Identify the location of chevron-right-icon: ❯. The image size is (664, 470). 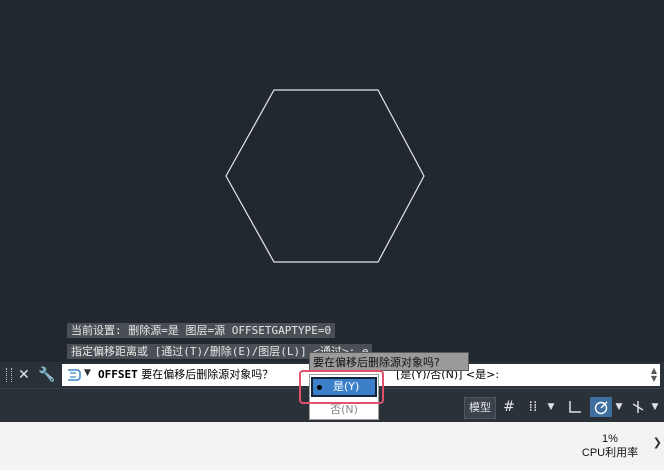
(657, 442).